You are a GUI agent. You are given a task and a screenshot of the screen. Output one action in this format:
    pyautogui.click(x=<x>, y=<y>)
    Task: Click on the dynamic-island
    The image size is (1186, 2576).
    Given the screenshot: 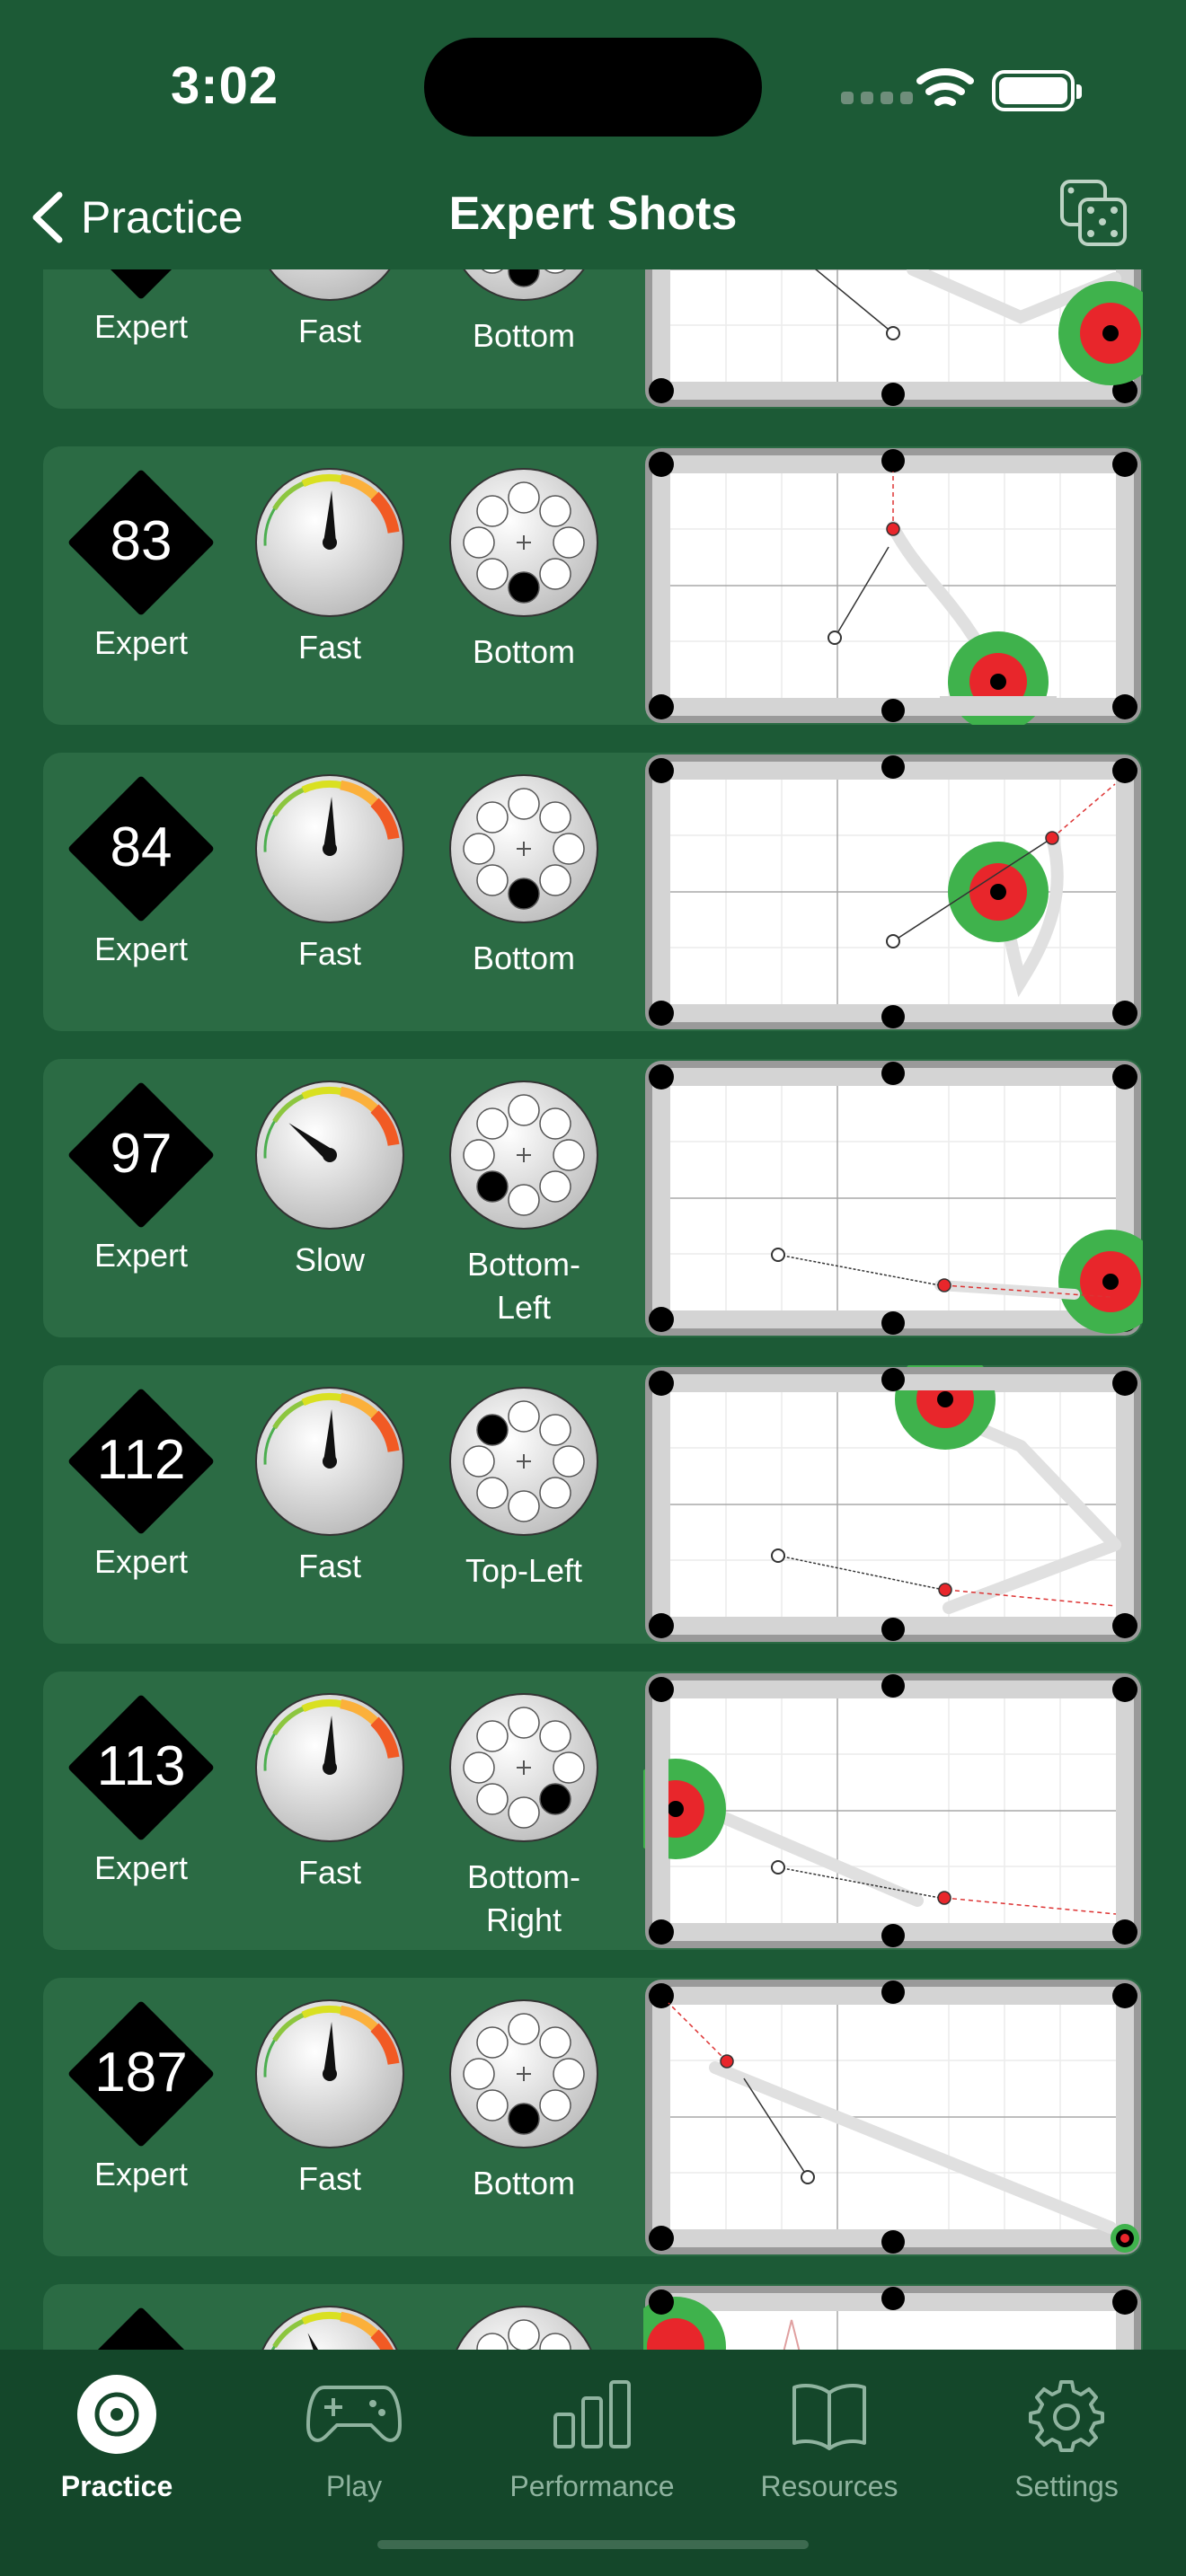 What is the action you would take?
    pyautogui.click(x=593, y=87)
    